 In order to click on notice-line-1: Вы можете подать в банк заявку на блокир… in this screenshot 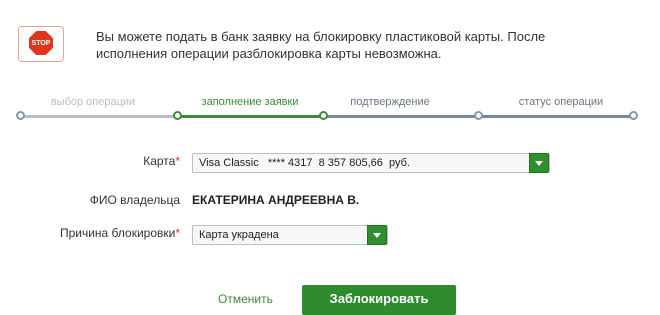, I will do `click(321, 36)`.